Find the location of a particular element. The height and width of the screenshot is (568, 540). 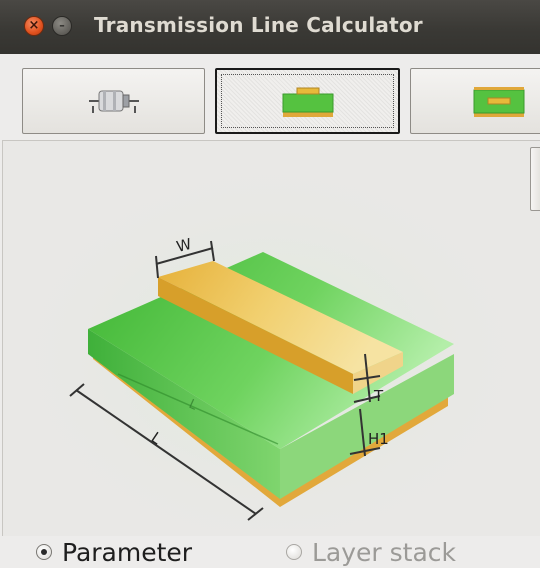

label-t: T is located at coordinates (378, 396).